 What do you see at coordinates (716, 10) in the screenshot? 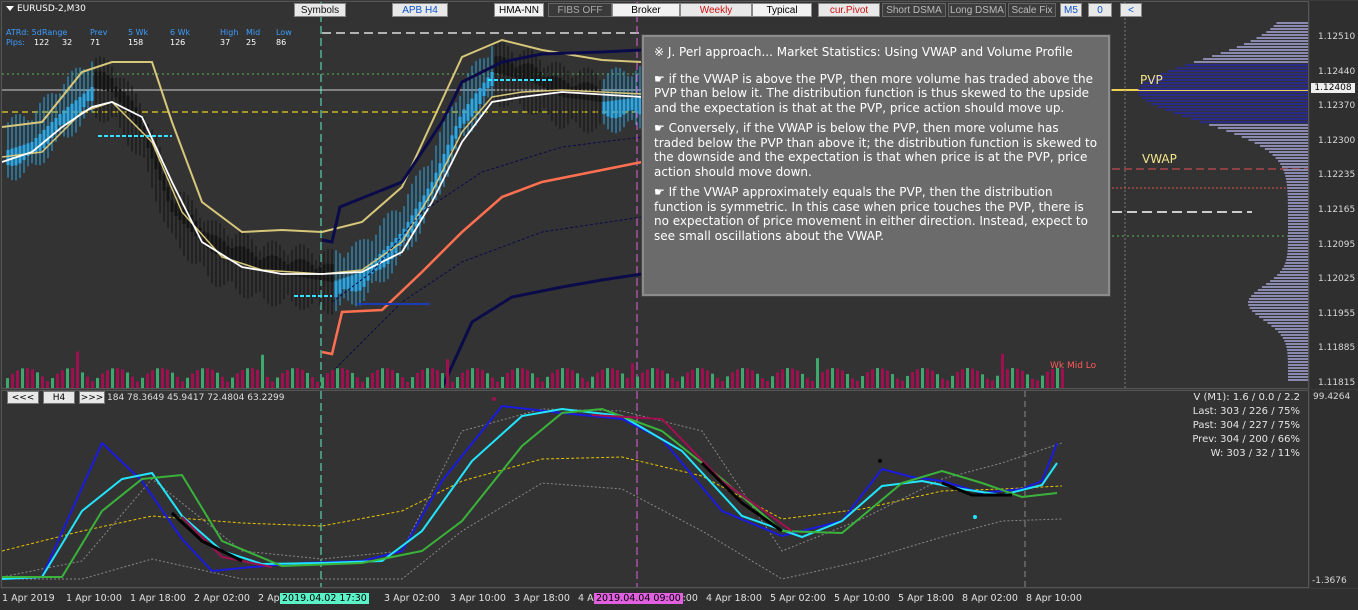
I see `weekly-button: Weekly` at bounding box center [716, 10].